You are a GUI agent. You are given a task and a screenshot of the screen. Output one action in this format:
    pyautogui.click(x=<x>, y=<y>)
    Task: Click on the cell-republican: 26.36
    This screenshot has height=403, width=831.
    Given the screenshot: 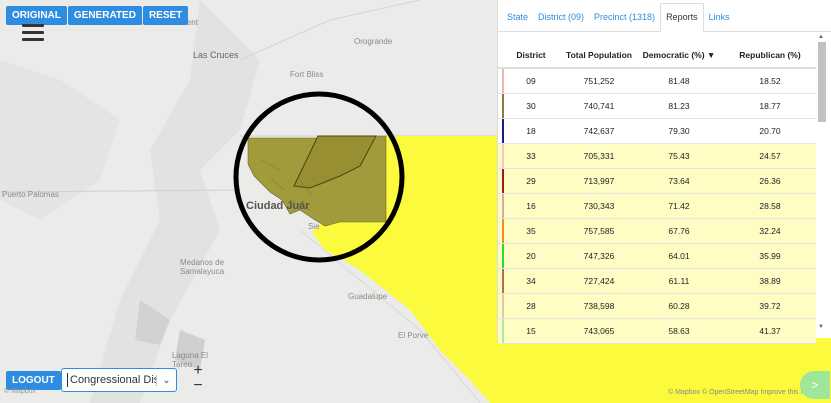 What is the action you would take?
    pyautogui.click(x=770, y=181)
    